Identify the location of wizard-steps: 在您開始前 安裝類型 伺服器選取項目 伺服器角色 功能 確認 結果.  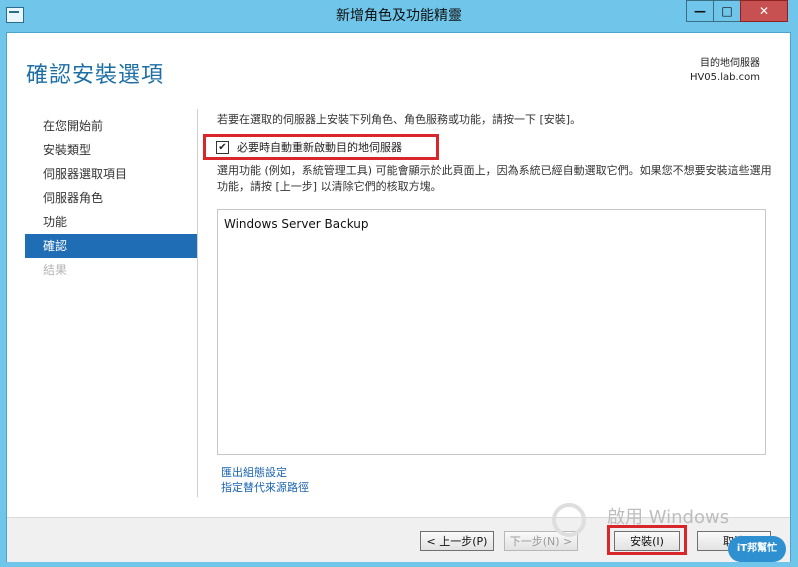
(111, 198).